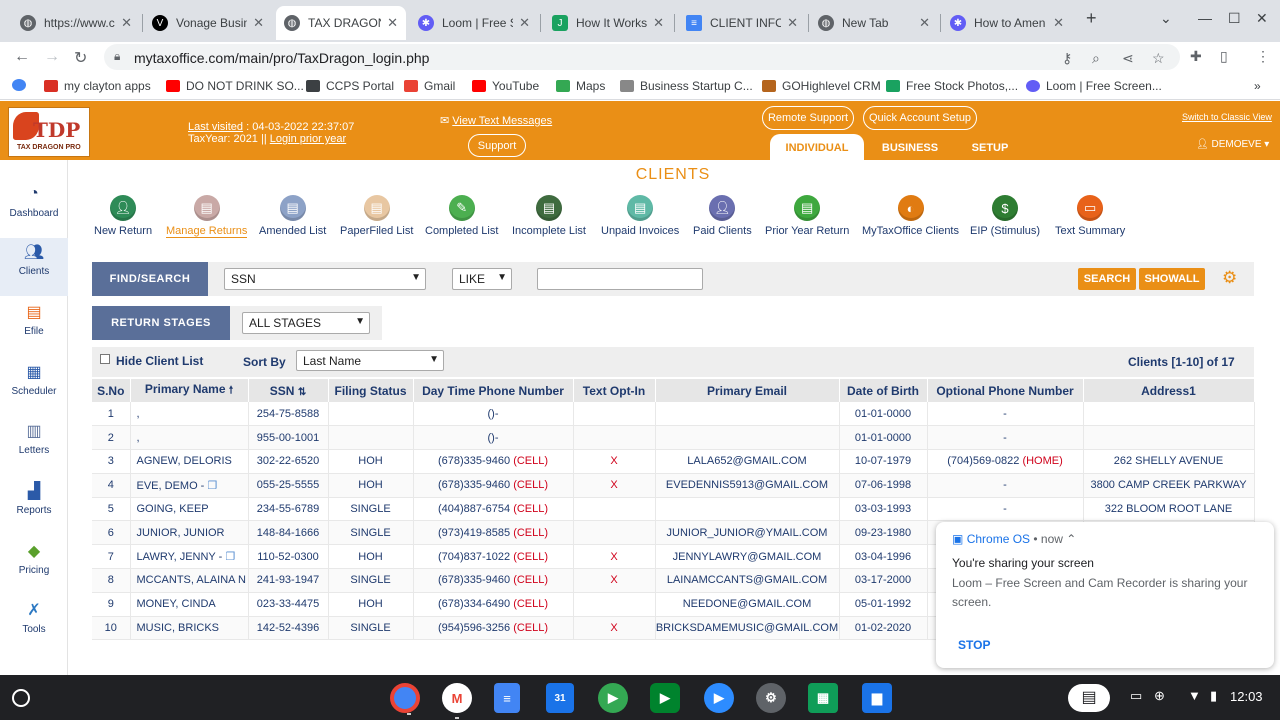 The width and height of the screenshot is (1280, 720). Describe the element at coordinates (207, 216) in the screenshot. I see `manage-returns-button: ▤ Manage Returns` at that location.